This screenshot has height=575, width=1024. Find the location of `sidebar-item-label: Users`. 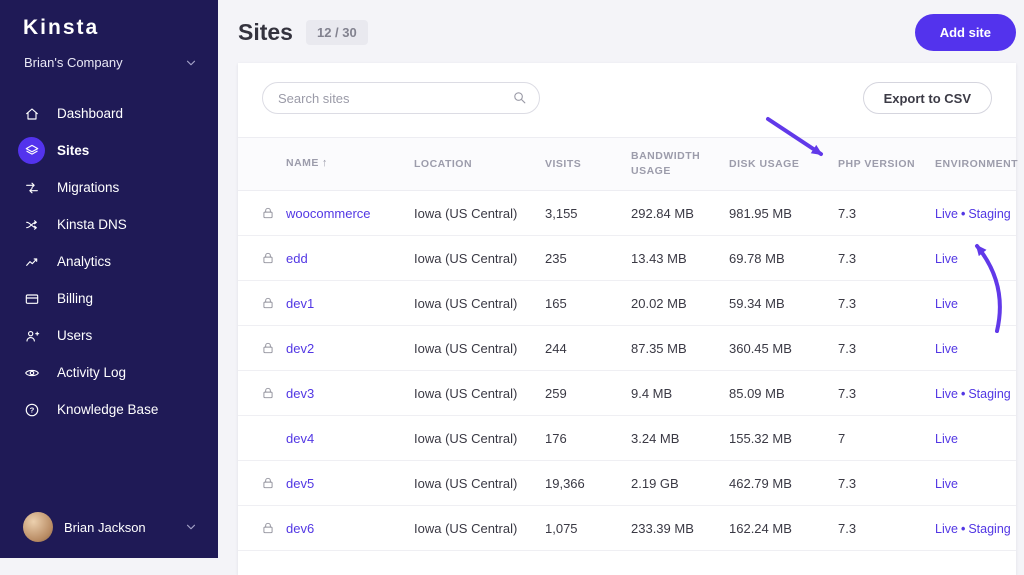

sidebar-item-label: Users is located at coordinates (75, 335).